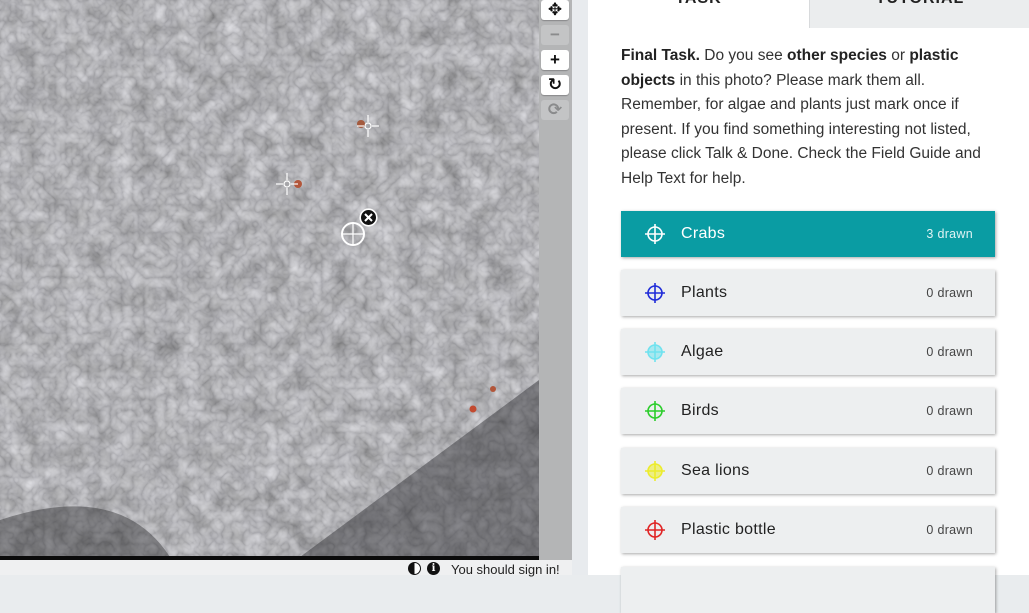  I want to click on tool-birds: Birds 0 drawn, so click(808, 411).